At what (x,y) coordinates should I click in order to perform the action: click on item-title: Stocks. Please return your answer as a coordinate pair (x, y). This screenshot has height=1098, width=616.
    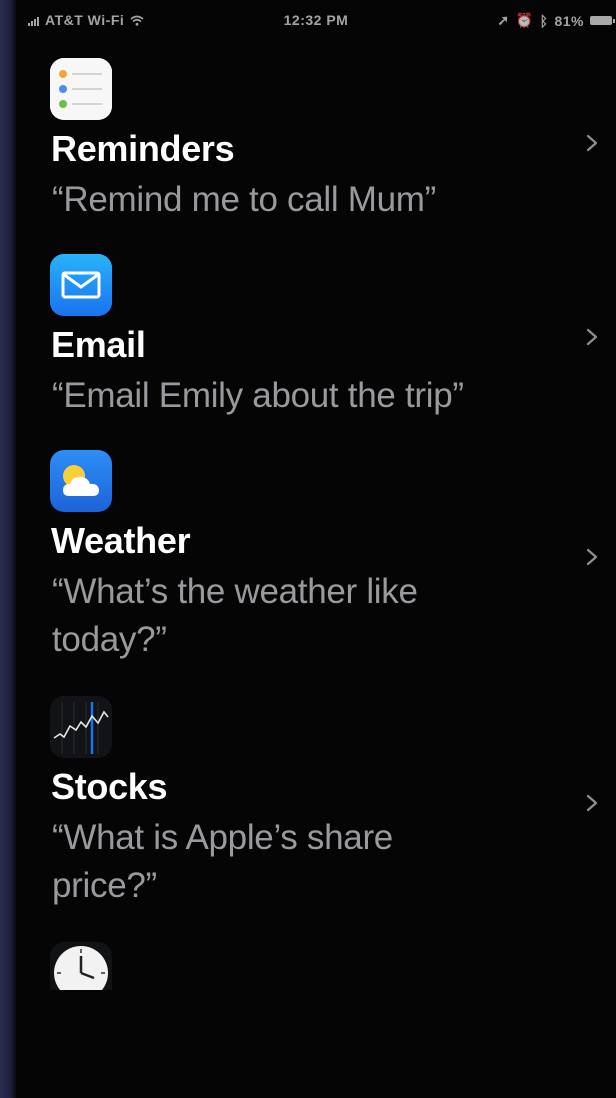
    Looking at the image, I should click on (109, 786).